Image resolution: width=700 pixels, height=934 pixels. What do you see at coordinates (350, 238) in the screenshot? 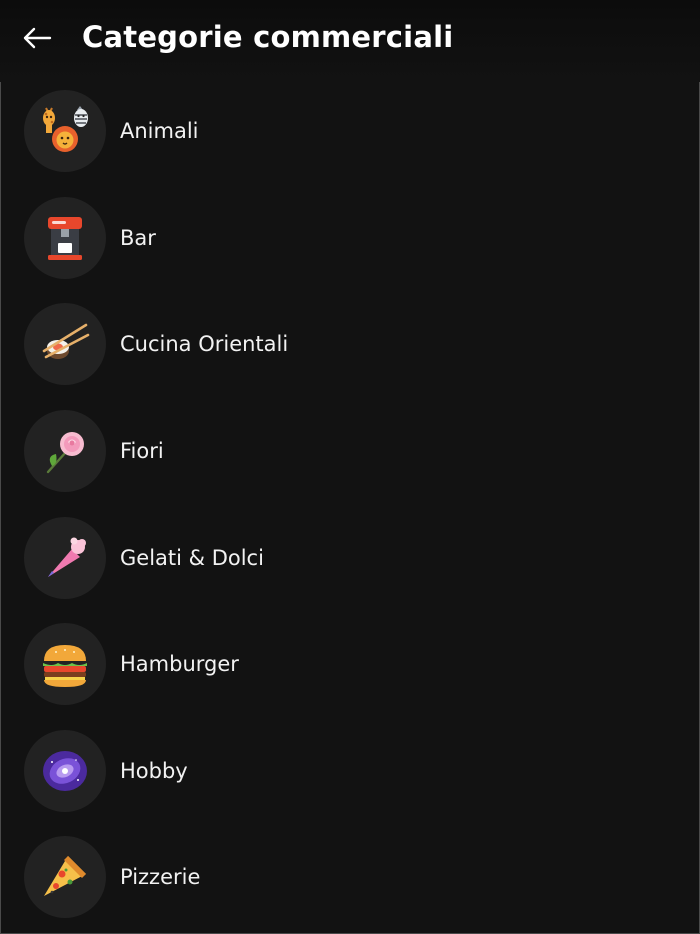
I see `category-item-bar: Bar` at bounding box center [350, 238].